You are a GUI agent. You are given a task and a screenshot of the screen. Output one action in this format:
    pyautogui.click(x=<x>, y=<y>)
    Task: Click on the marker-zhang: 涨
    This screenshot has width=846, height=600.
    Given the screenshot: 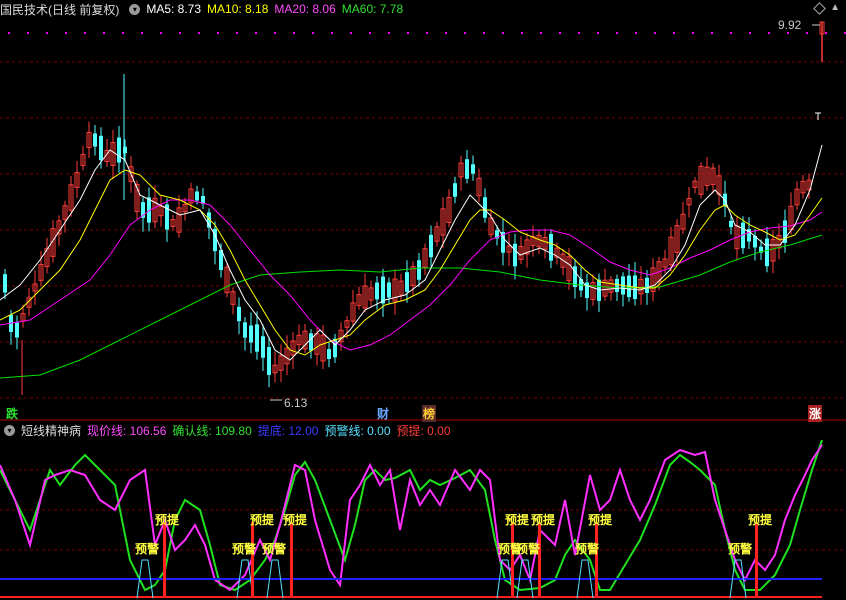 What is the action you would take?
    pyautogui.click(x=815, y=413)
    